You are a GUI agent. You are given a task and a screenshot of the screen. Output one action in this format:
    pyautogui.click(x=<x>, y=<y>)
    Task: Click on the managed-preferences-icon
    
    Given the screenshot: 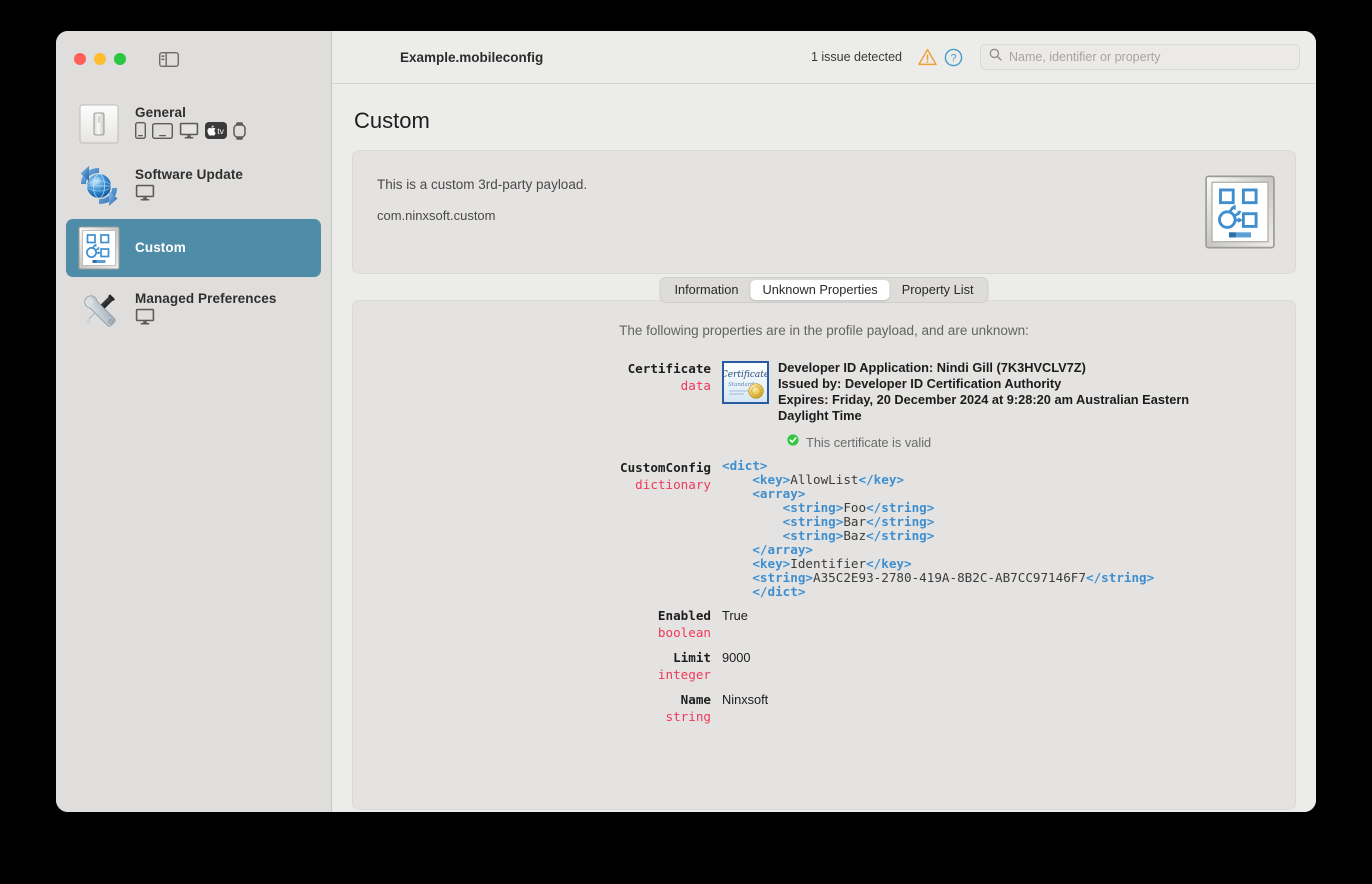 What is the action you would take?
    pyautogui.click(x=99, y=310)
    